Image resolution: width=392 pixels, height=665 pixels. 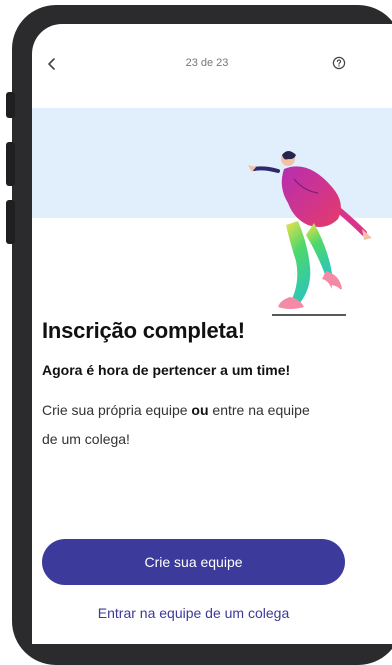 What do you see at coordinates (143, 330) in the screenshot?
I see `page-title: Inscrição completa!` at bounding box center [143, 330].